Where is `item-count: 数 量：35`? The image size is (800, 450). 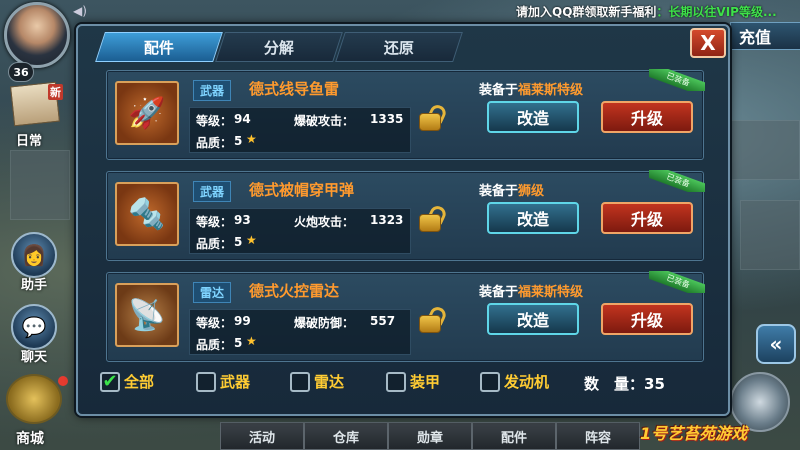 item-count: 数 量：35 is located at coordinates (624, 383).